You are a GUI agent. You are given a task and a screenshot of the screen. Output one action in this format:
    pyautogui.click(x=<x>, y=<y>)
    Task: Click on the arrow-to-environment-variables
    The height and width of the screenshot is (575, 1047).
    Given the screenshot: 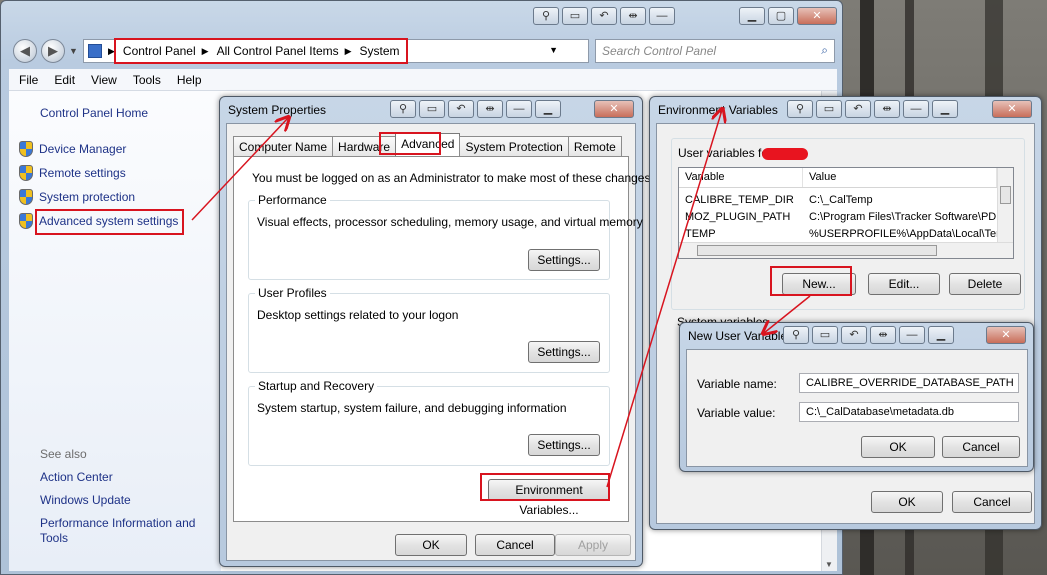 What is the action you would take?
    pyautogui.click(x=664, y=299)
    